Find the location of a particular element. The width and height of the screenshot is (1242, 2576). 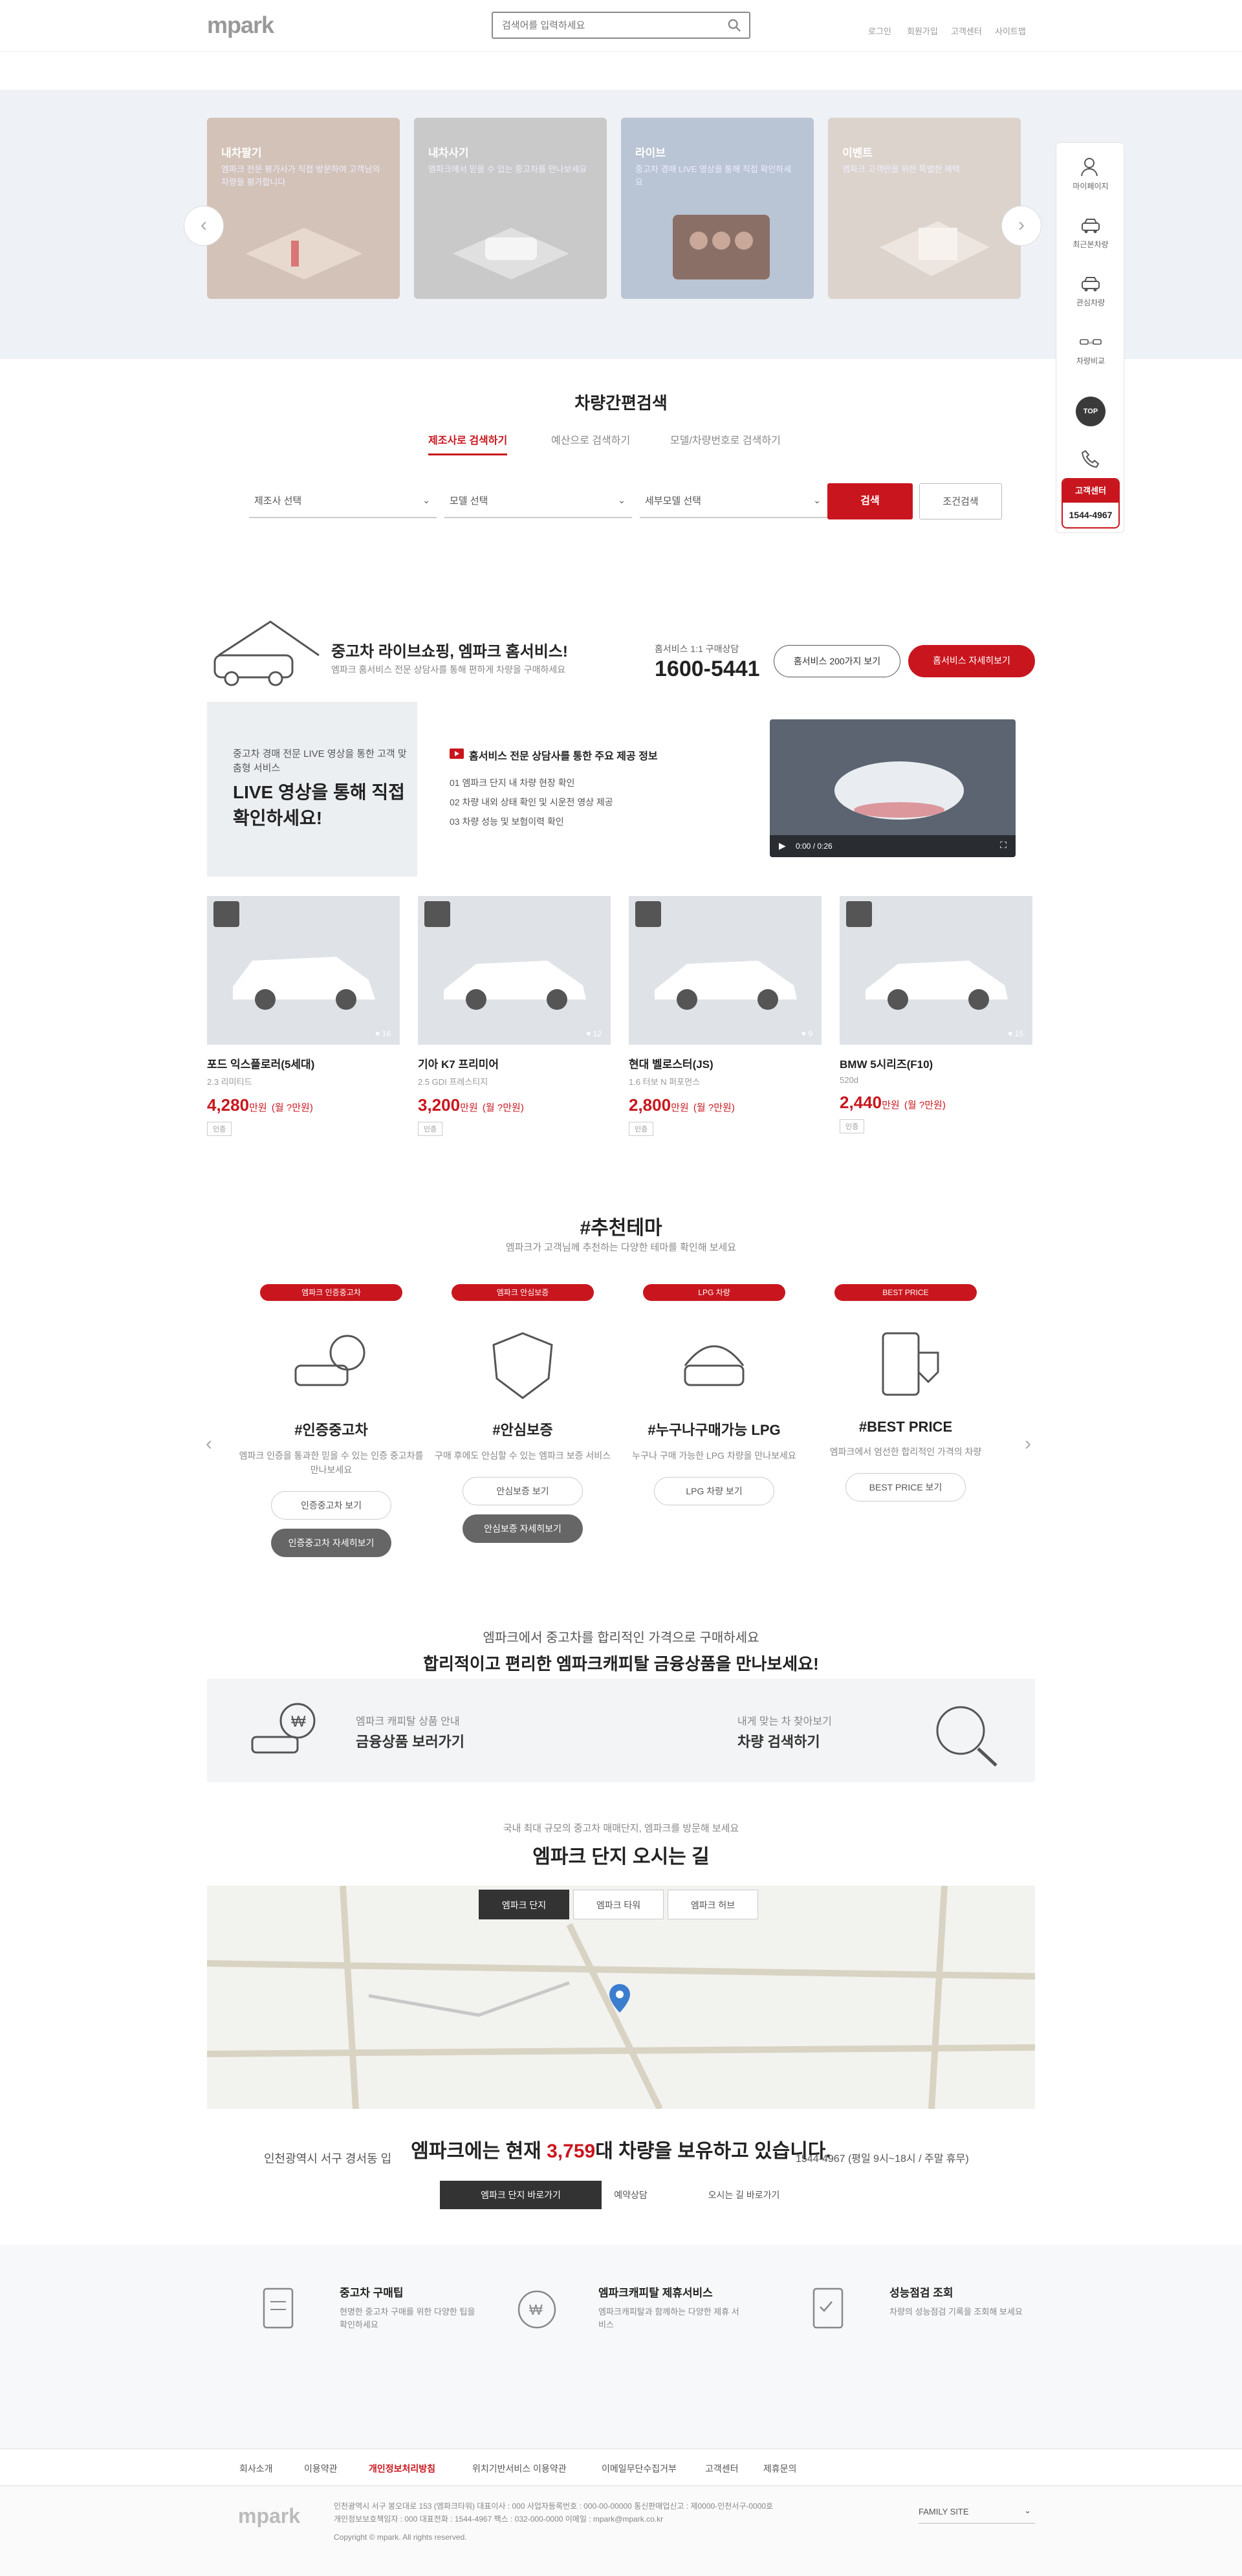

side-item-label: 관심차량 is located at coordinates (1091, 302).